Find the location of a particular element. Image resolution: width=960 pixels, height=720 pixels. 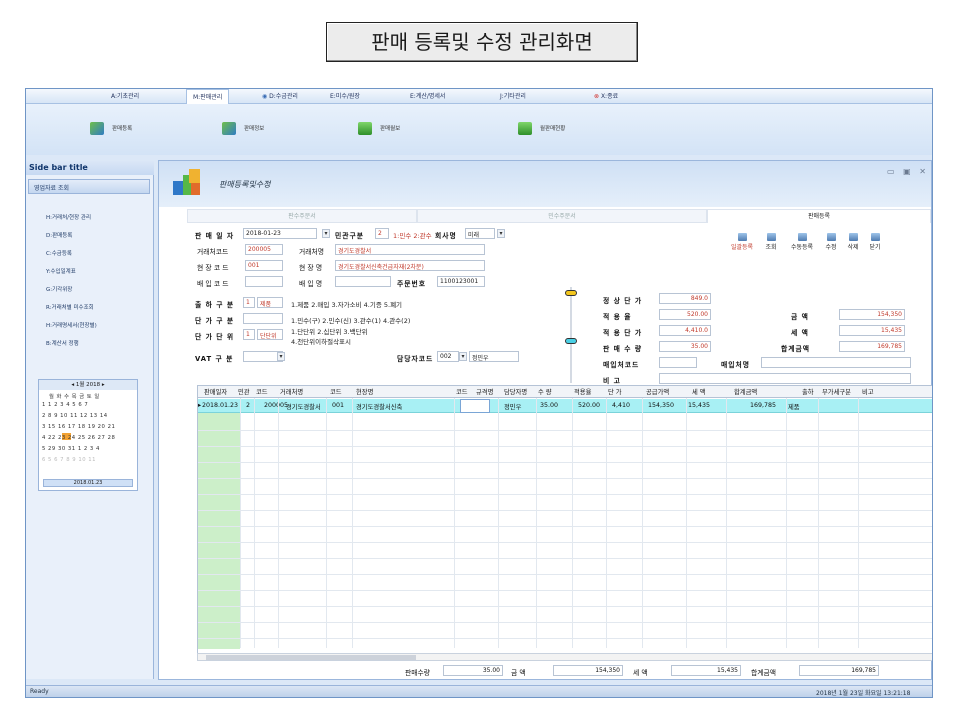

col-header: 판매일자 is located at coordinates (215, 391).